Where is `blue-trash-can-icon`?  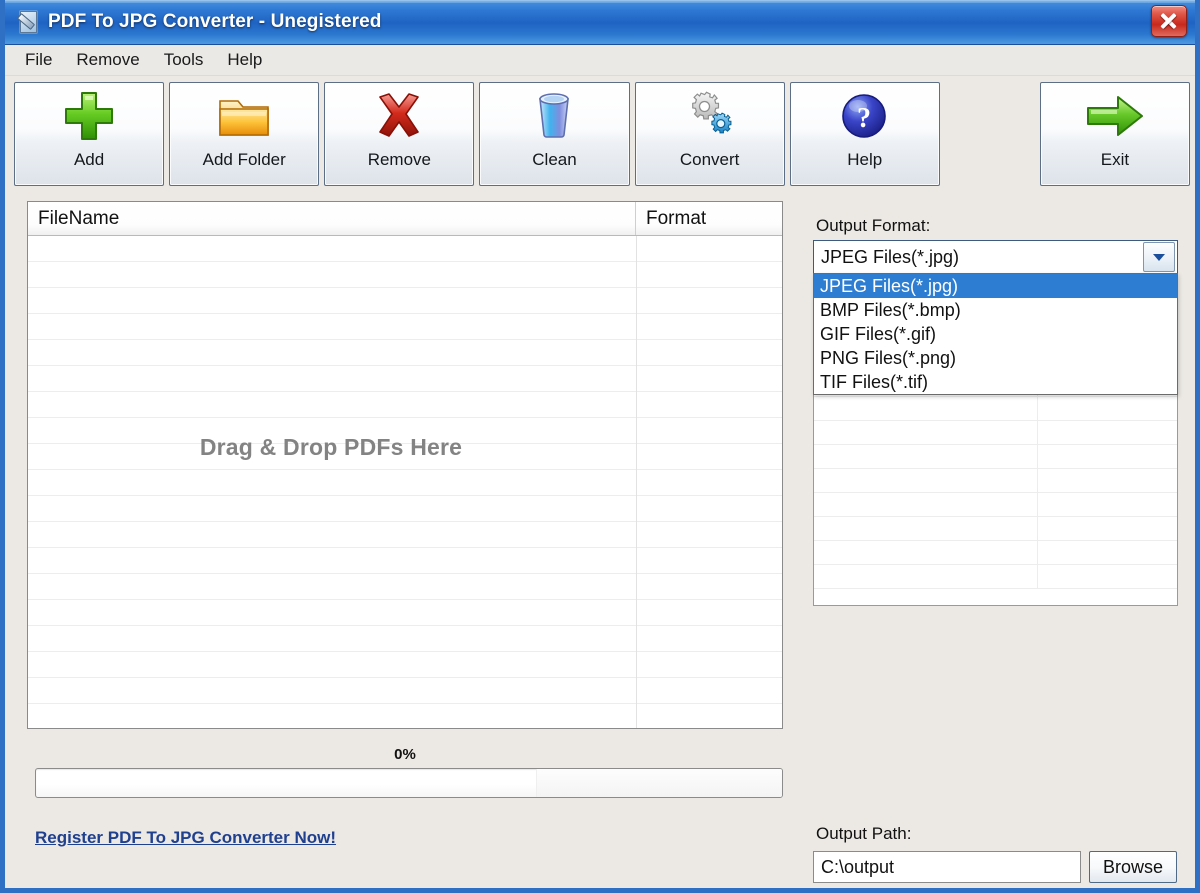 blue-trash-can-icon is located at coordinates (554, 116).